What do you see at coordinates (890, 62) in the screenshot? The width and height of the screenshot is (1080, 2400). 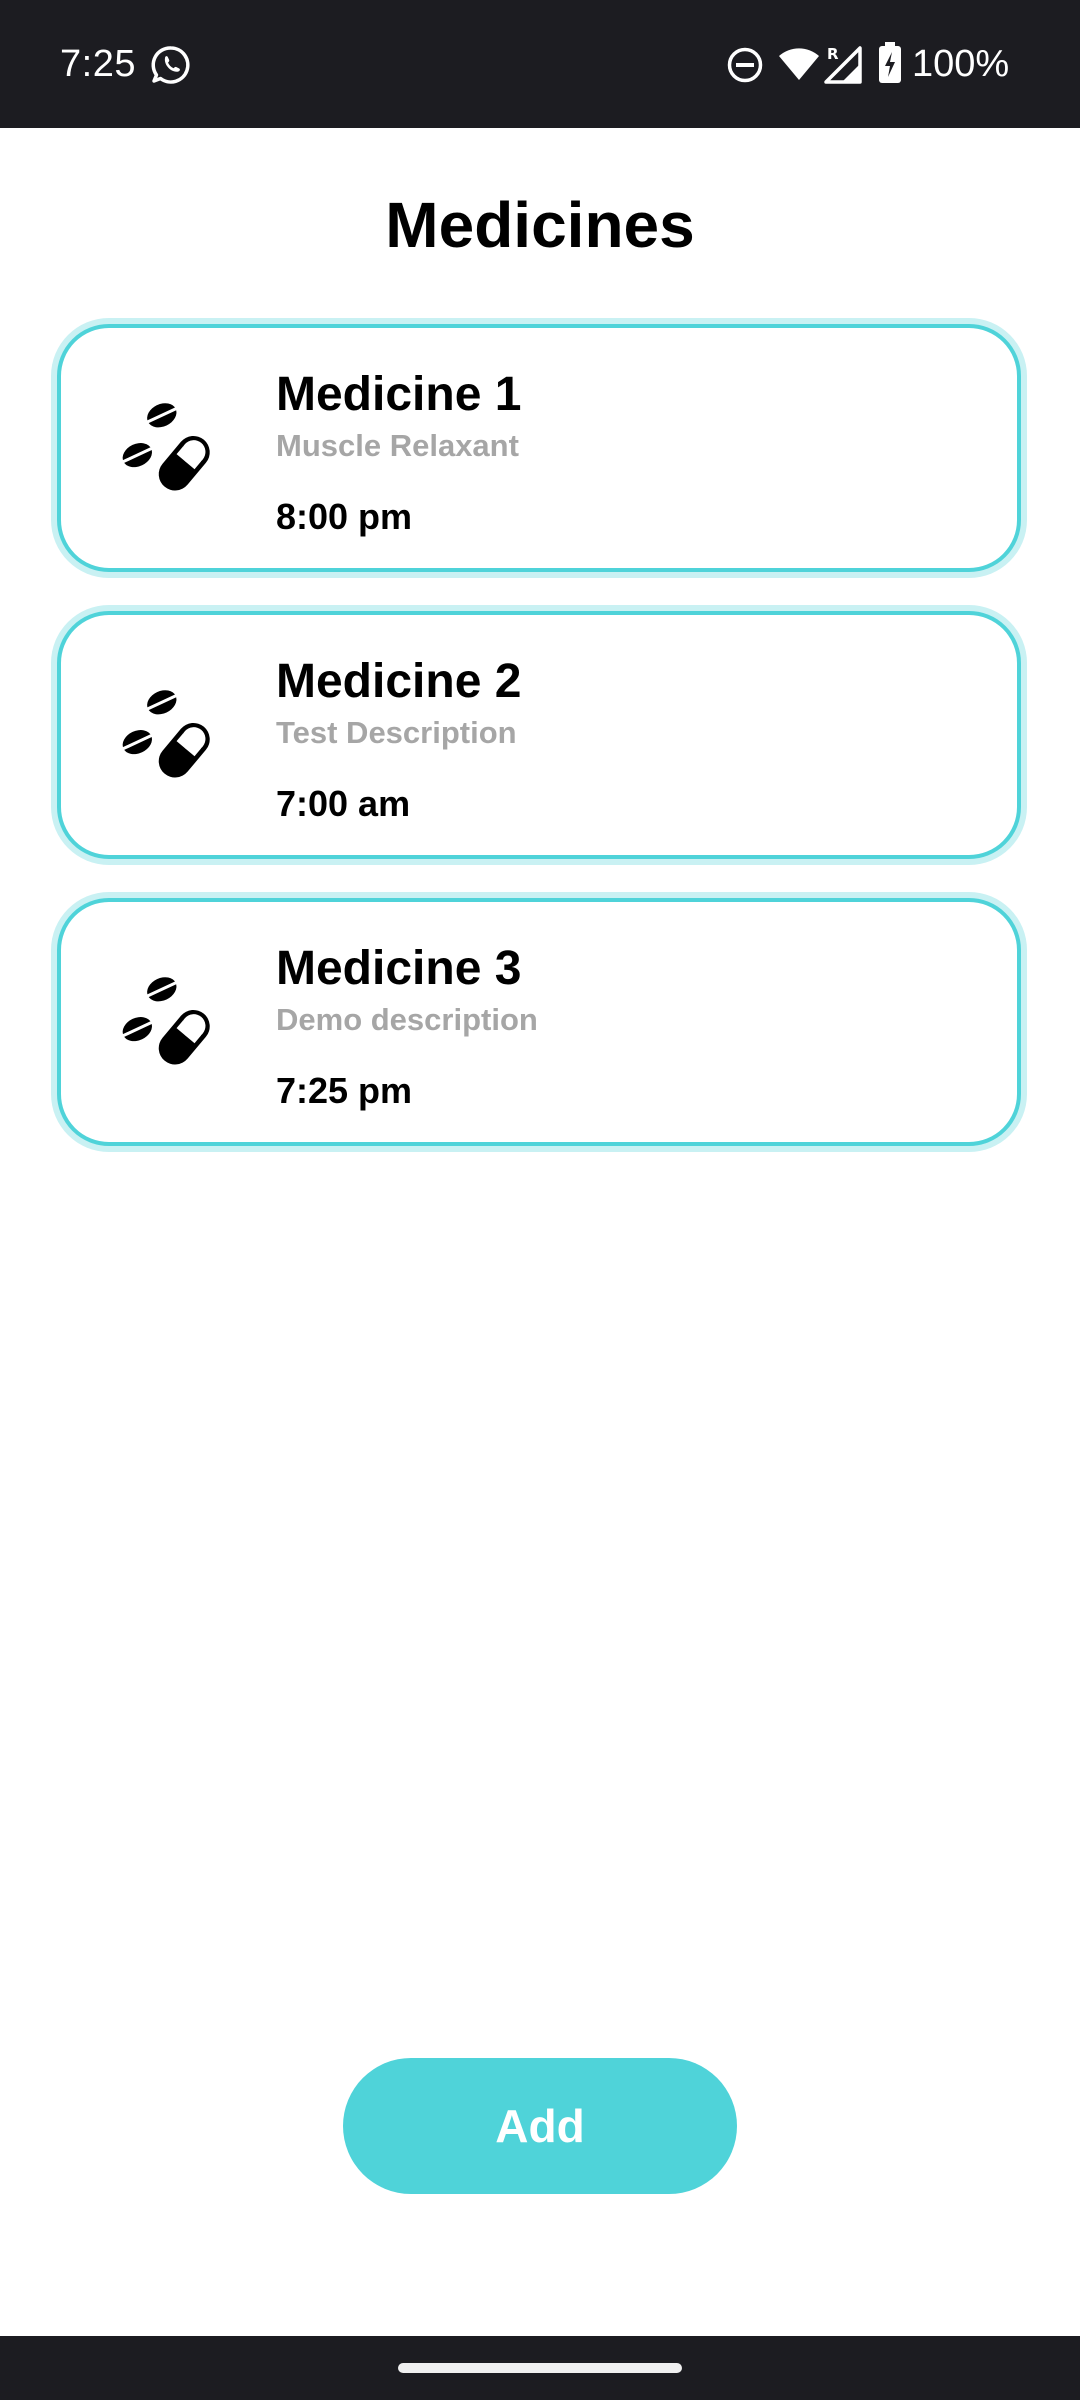 I see `battery-charging-icon` at bounding box center [890, 62].